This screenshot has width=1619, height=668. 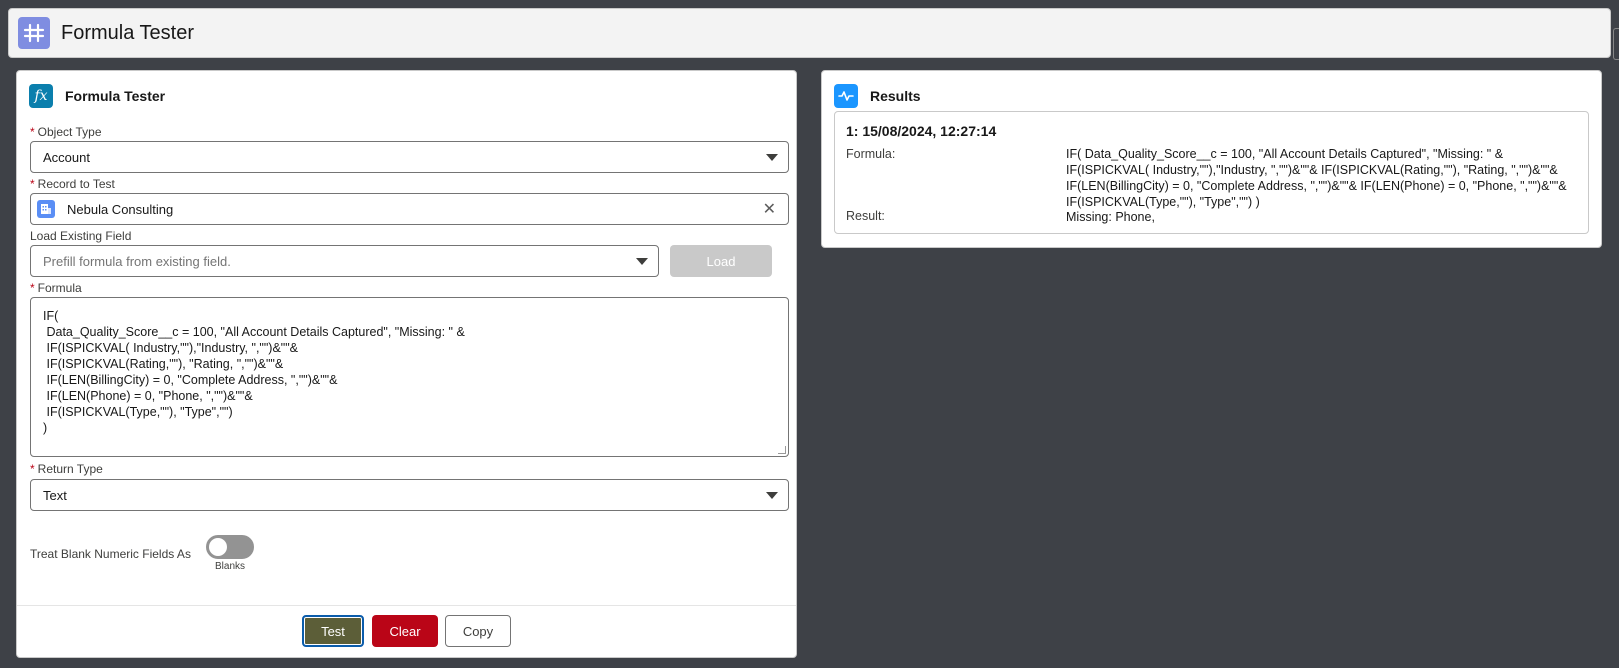 I want to click on result-formula-label: Formula:, so click(x=871, y=154).